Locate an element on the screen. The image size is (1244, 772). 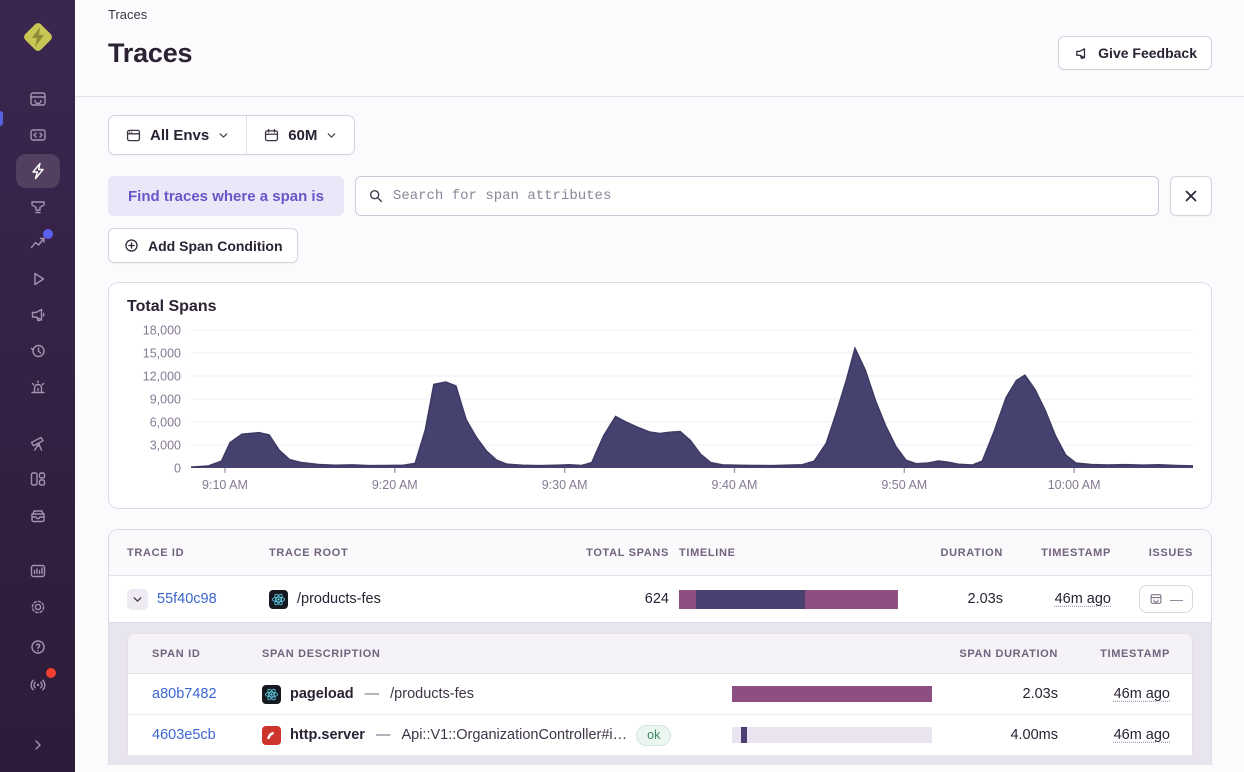
page-title: Traces is located at coordinates (150, 52).